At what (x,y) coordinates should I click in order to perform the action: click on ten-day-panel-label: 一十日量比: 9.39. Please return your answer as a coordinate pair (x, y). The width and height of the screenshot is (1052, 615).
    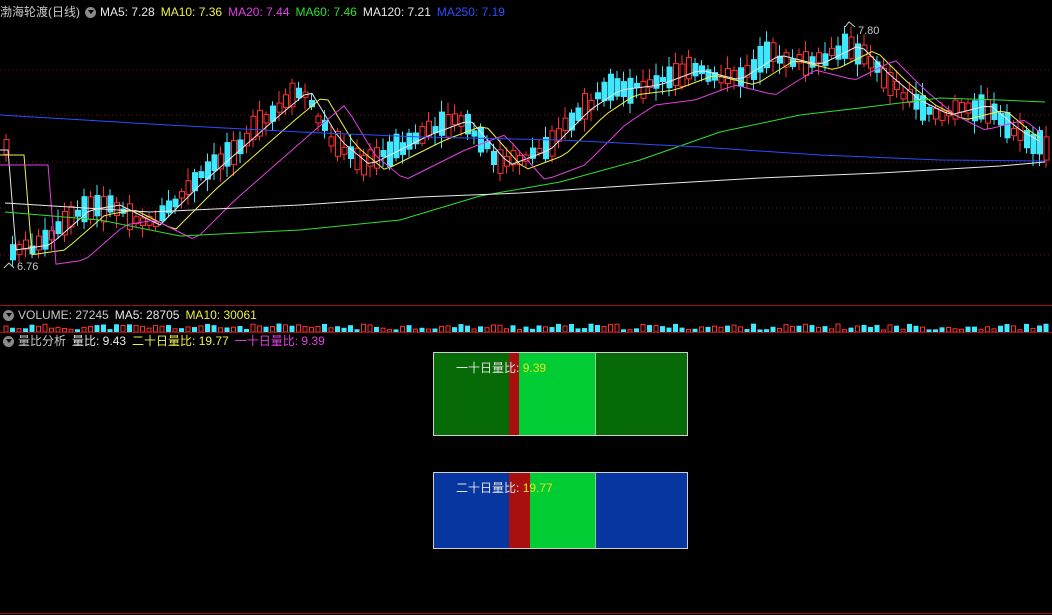
    Looking at the image, I should click on (501, 368).